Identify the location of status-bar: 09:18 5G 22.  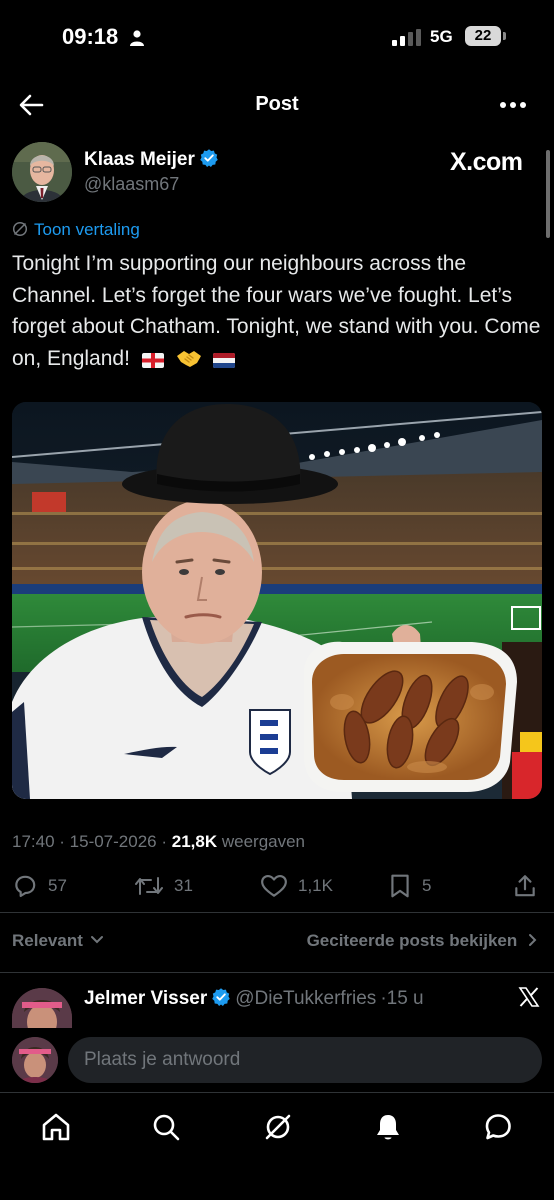
(277, 36).